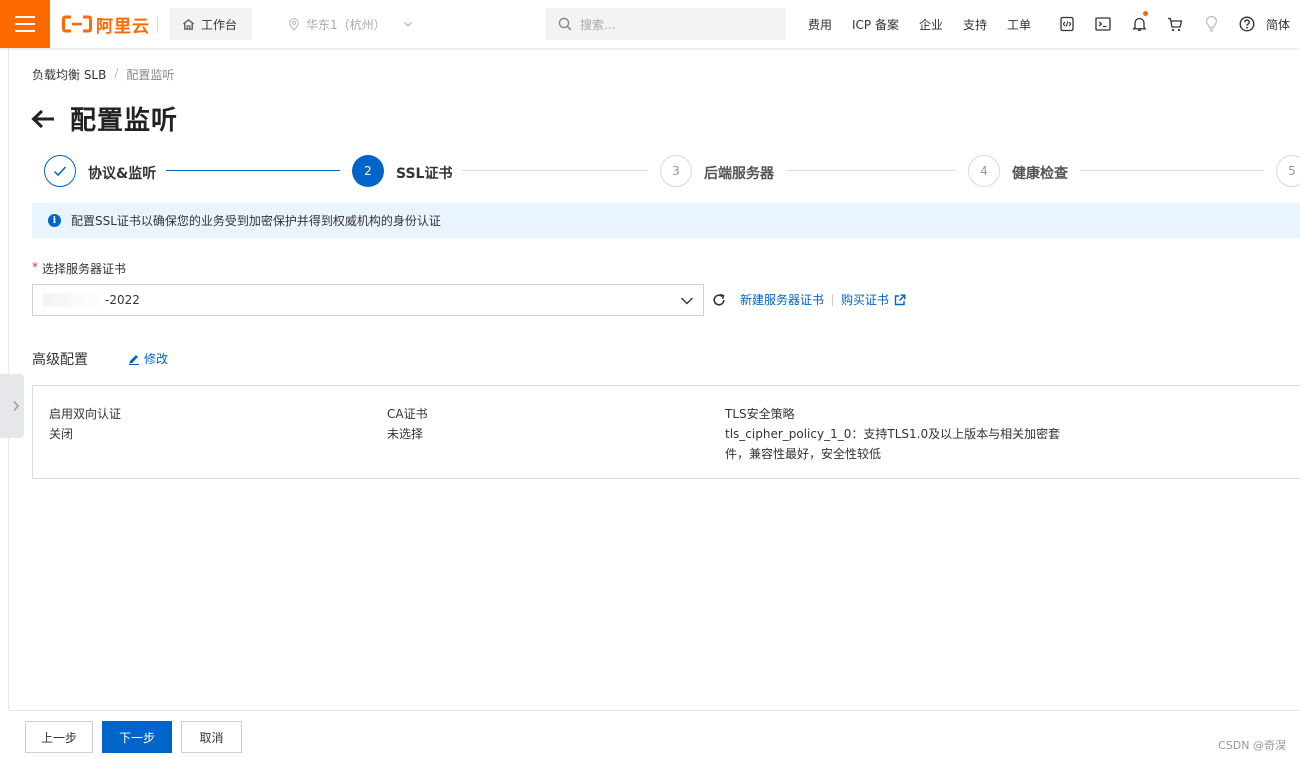  Describe the element at coordinates (1252, 745) in the screenshot. I see `watermark: CSDN @奇淏` at that location.